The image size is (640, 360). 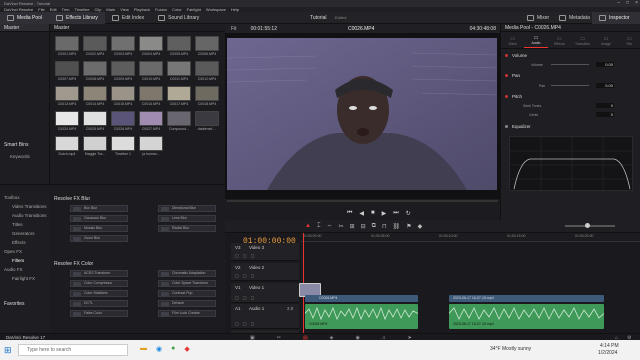 I want to click on zoom-slider-handle, so click(x=587, y=225).